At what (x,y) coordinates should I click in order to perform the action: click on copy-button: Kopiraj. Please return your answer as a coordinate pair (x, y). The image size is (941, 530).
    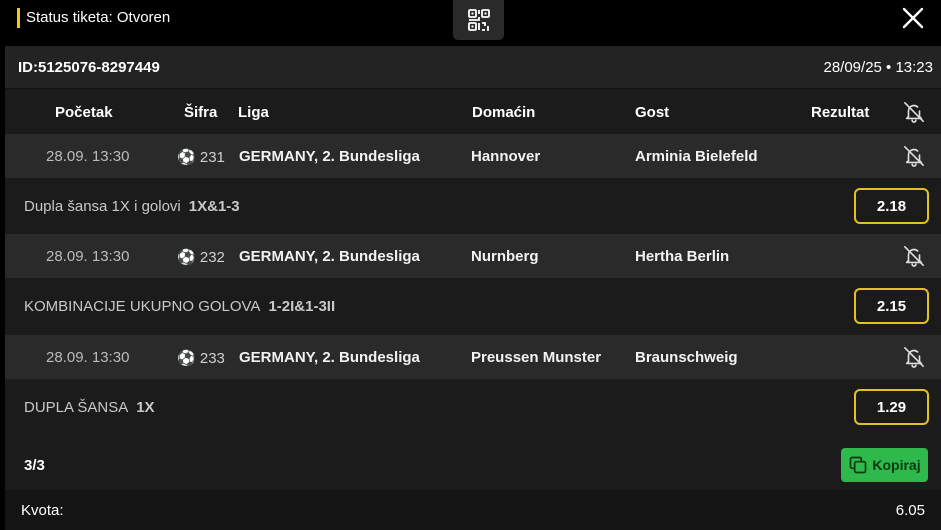
    Looking at the image, I should click on (884, 465).